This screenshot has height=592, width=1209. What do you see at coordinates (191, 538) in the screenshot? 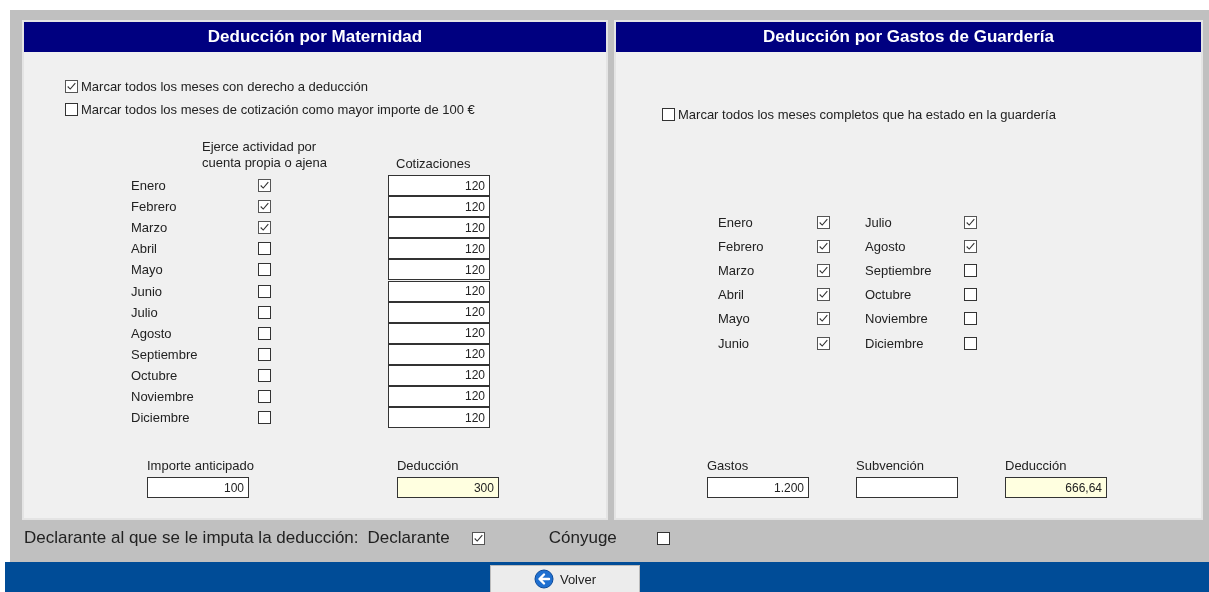
I see `declarant-label: Declarante al que se le imputa la deducción:` at bounding box center [191, 538].